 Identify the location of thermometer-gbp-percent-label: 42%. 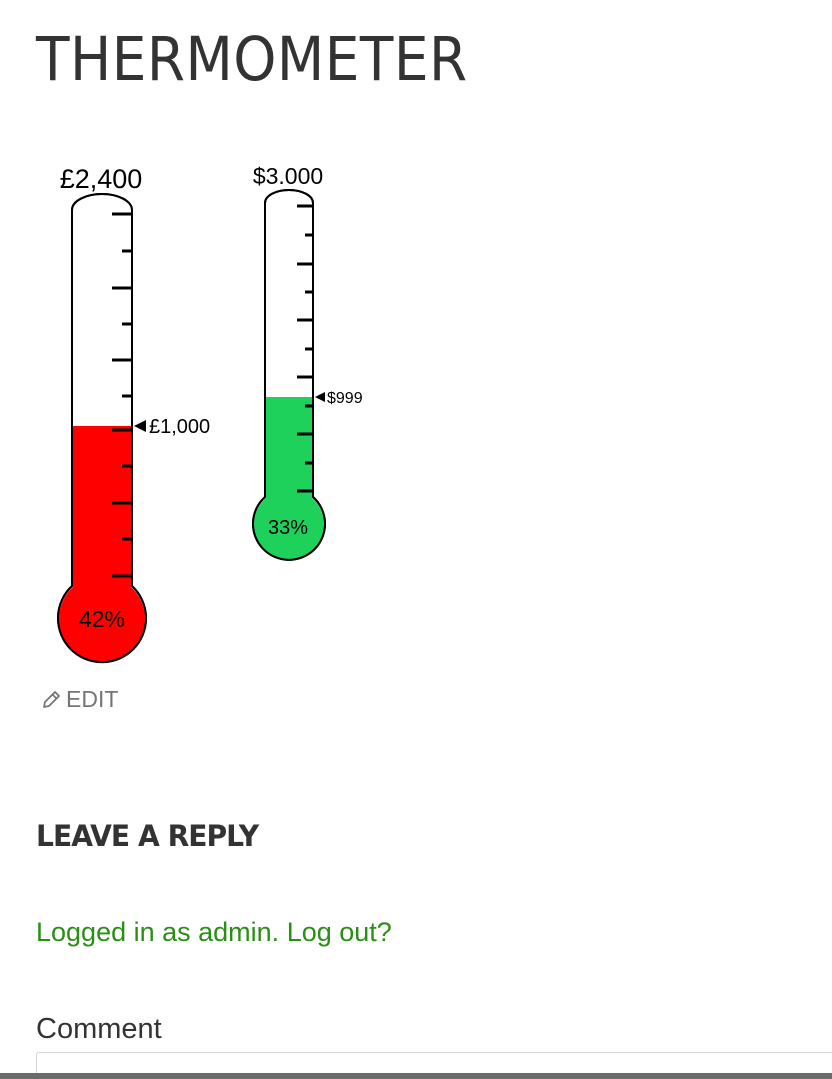
(102, 619).